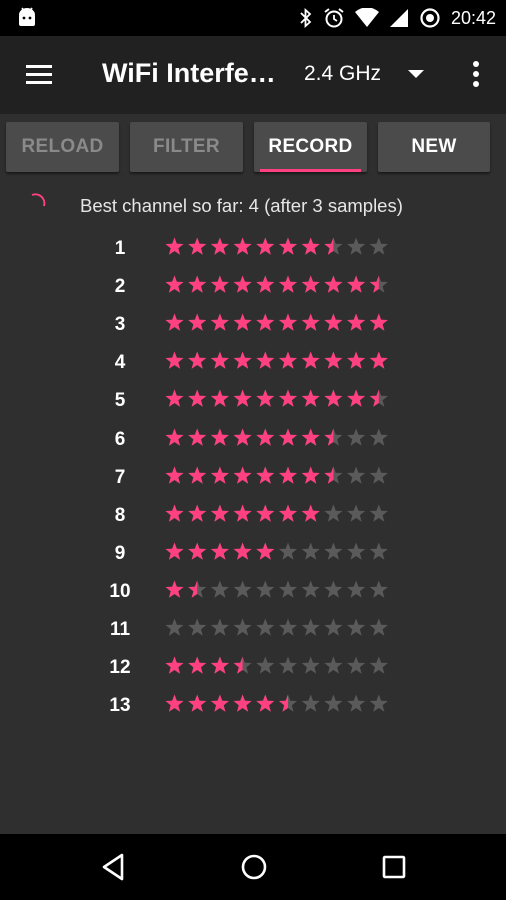 This screenshot has height=900, width=506. Describe the element at coordinates (253, 75) in the screenshot. I see `app-toolbar: WiFi Interfe… 2.4 GHz` at that location.